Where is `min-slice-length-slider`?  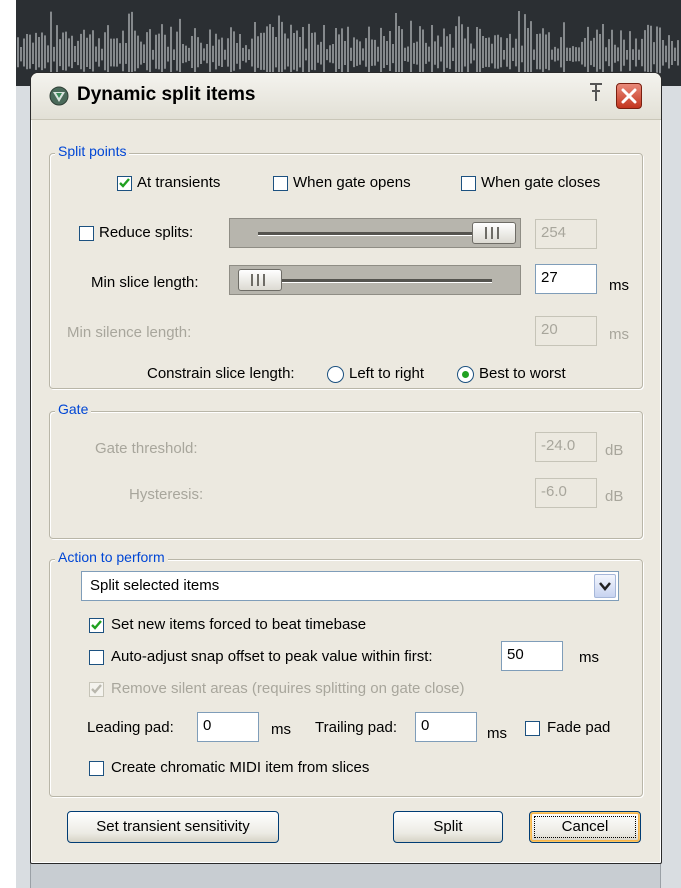 min-slice-length-slider is located at coordinates (375, 280).